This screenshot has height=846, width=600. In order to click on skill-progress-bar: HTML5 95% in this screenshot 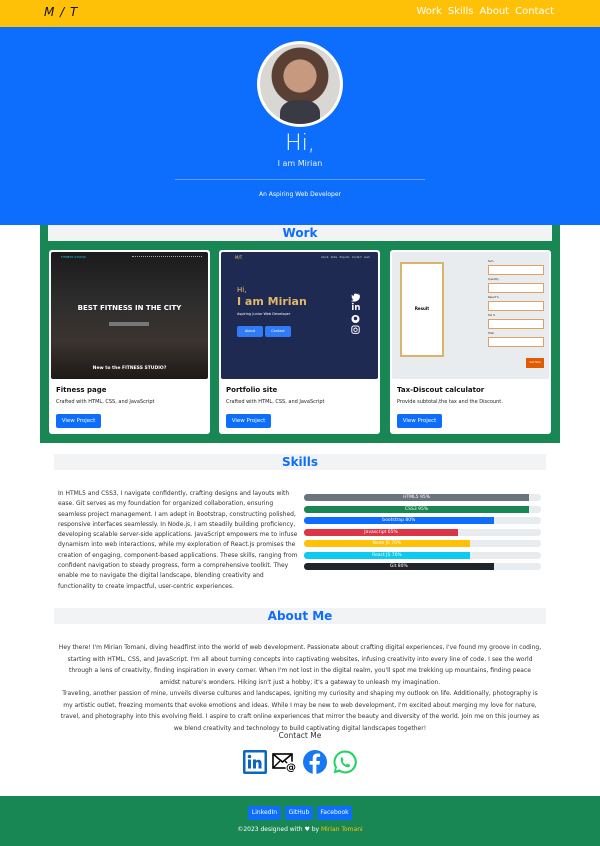, I will do `click(422, 497)`.